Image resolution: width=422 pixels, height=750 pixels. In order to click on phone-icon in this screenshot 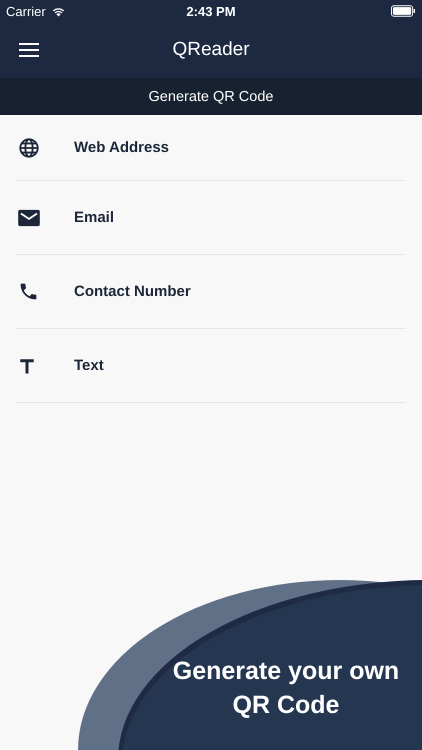, I will do `click(28, 291)`.